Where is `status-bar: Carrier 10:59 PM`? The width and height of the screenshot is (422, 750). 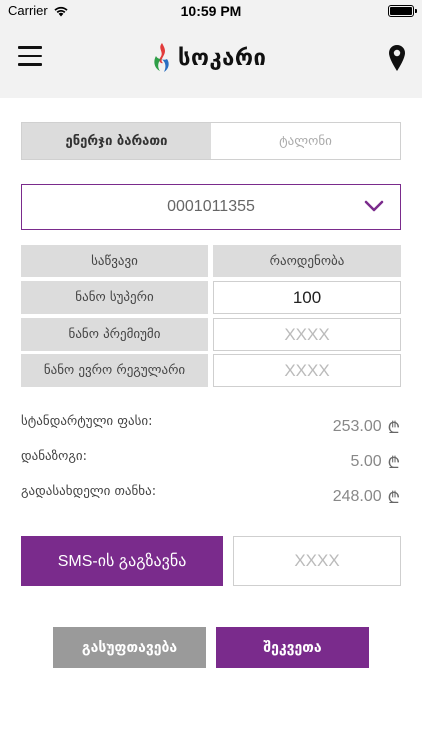 status-bar: Carrier 10:59 PM is located at coordinates (211, 11).